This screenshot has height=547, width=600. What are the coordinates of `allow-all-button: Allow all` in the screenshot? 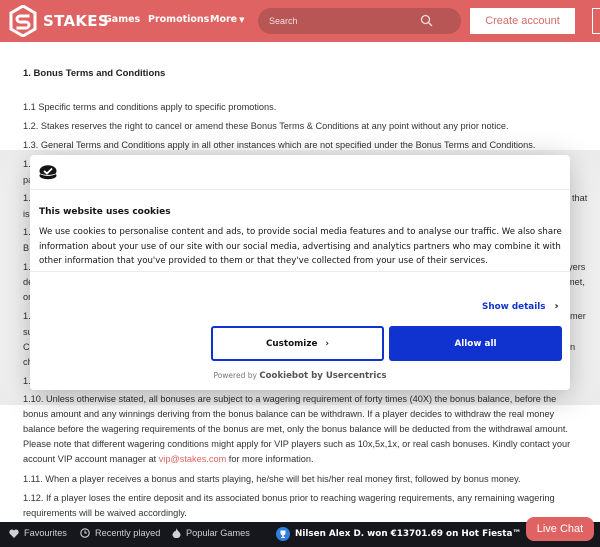 It's located at (475, 343).